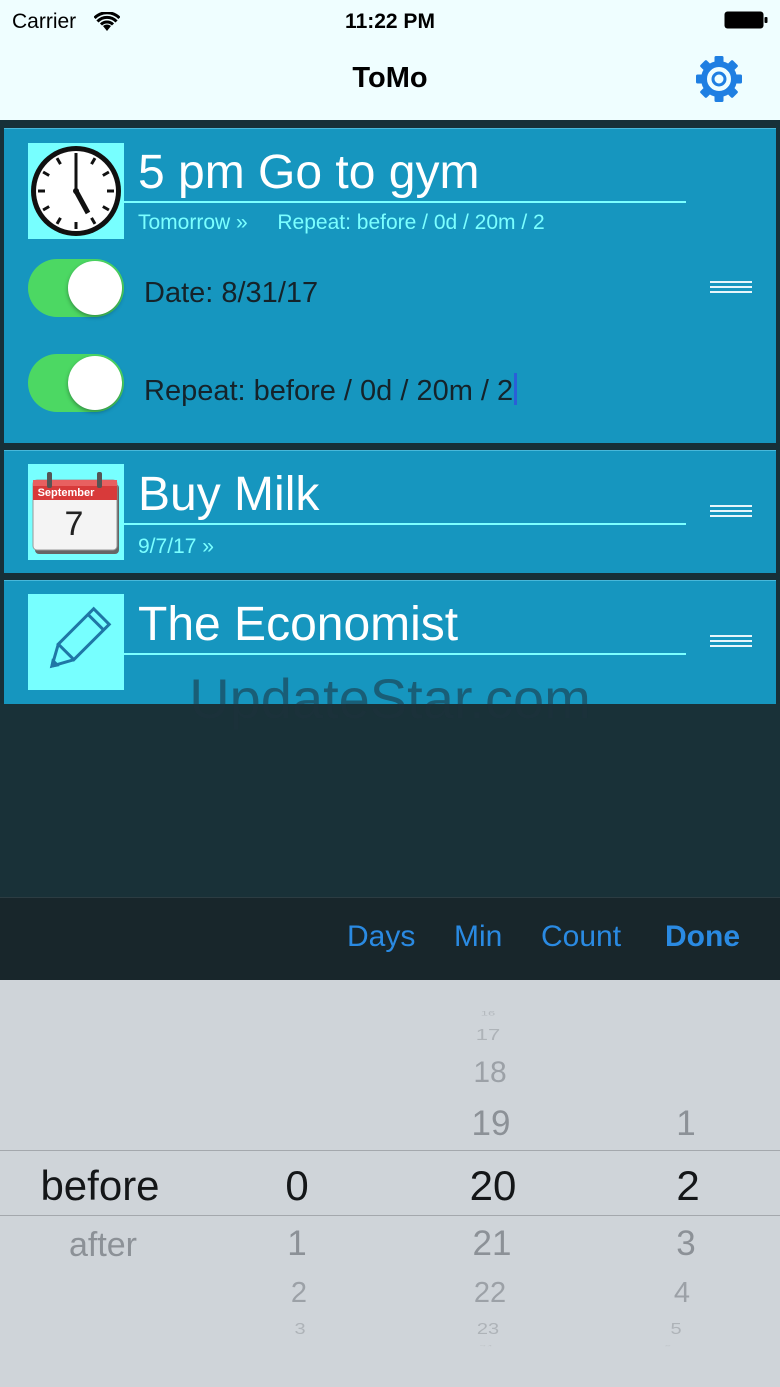  What do you see at coordinates (74, 524) in the screenshot?
I see `calendar-day: 7` at bounding box center [74, 524].